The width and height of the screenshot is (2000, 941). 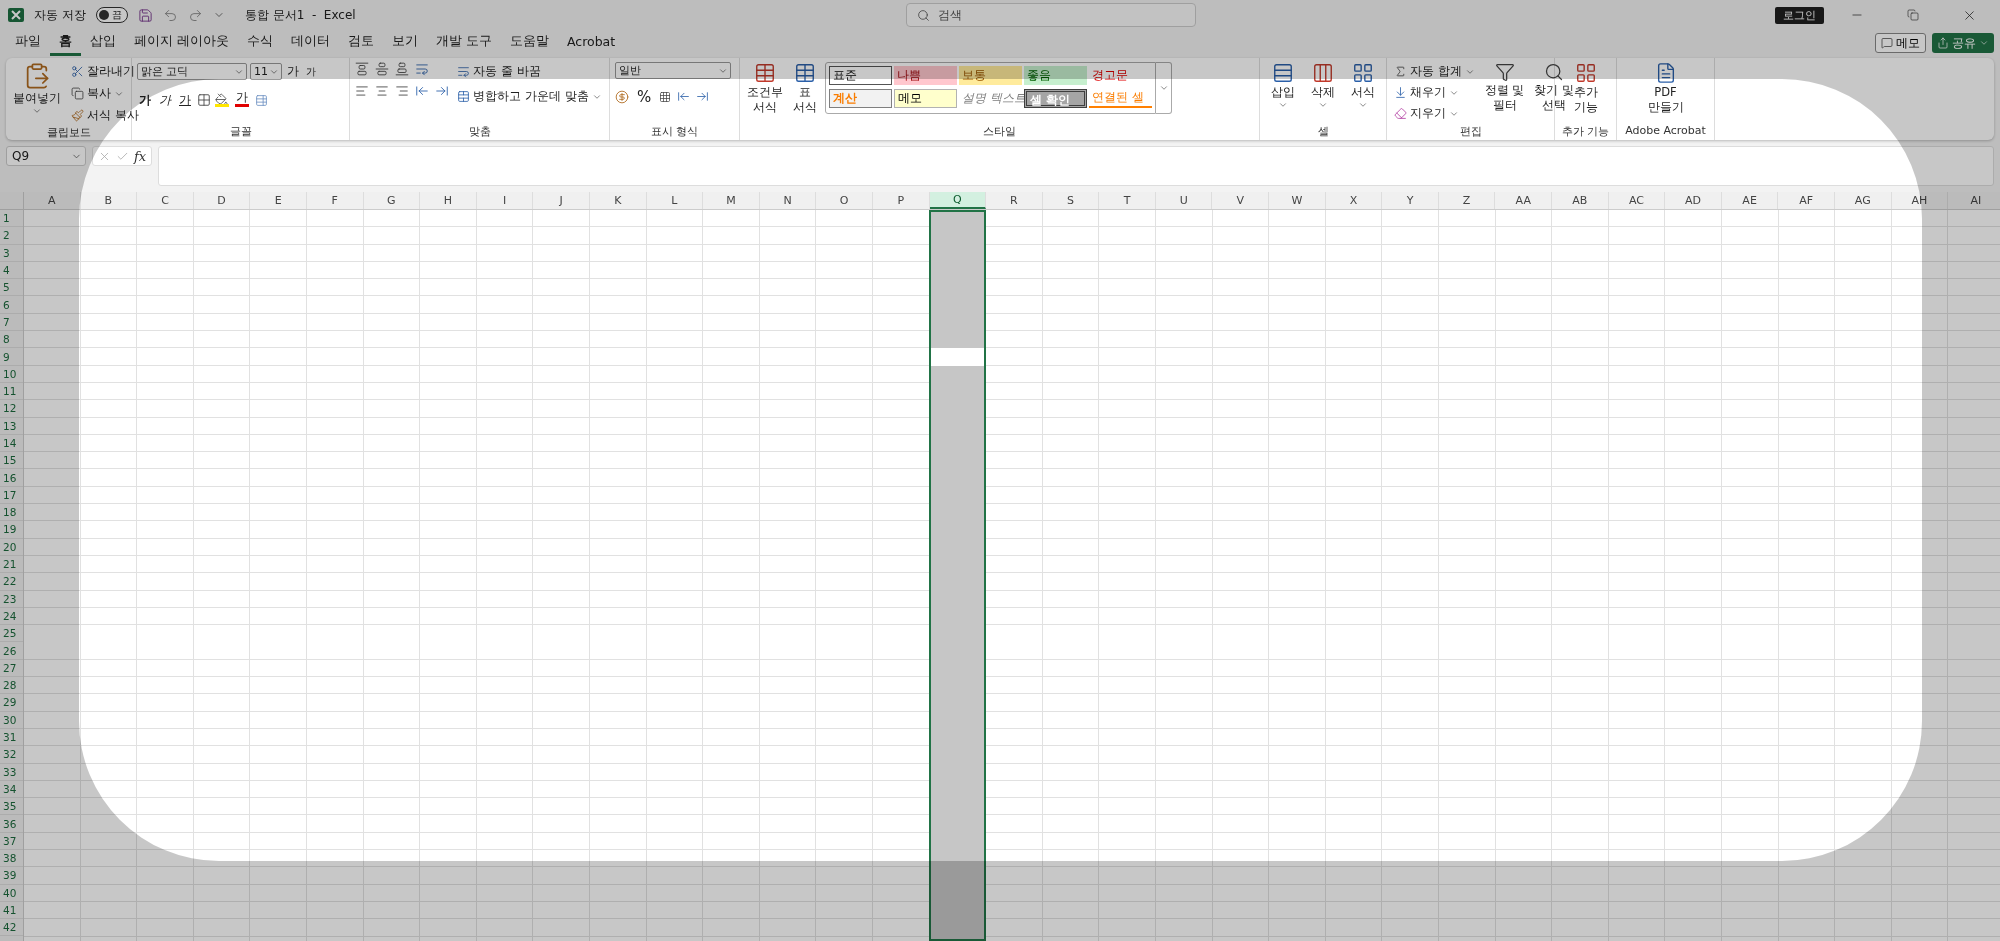 I want to click on row-header: 6, so click(x=11, y=305).